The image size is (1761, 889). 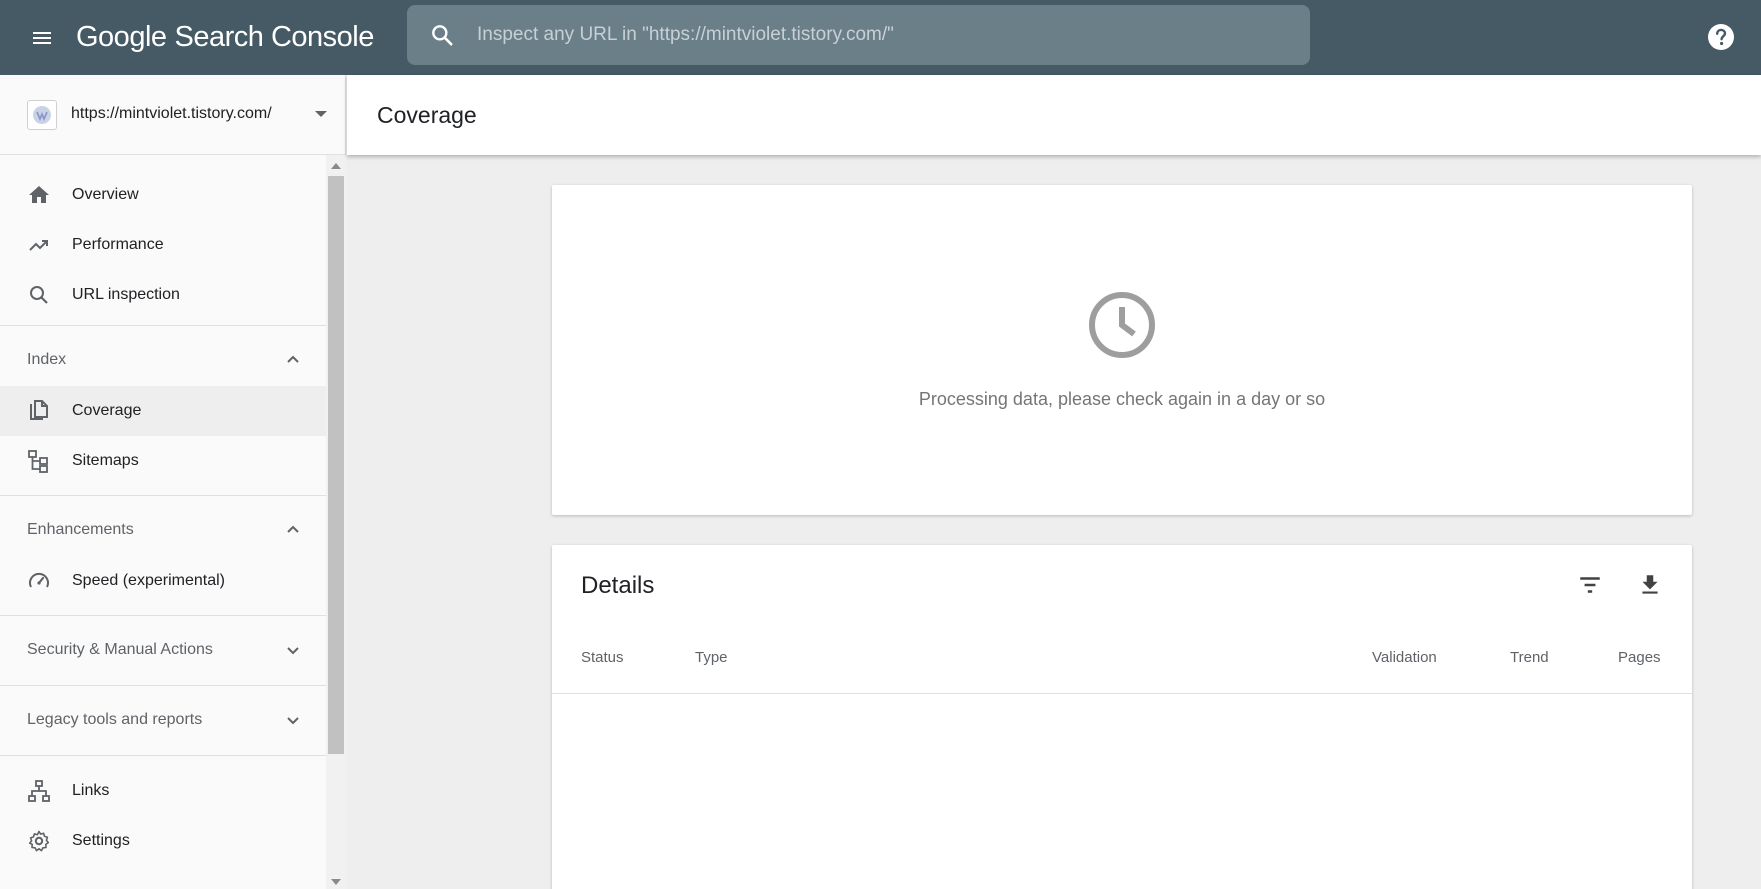 What do you see at coordinates (1122, 325) in the screenshot?
I see `clock-icon` at bounding box center [1122, 325].